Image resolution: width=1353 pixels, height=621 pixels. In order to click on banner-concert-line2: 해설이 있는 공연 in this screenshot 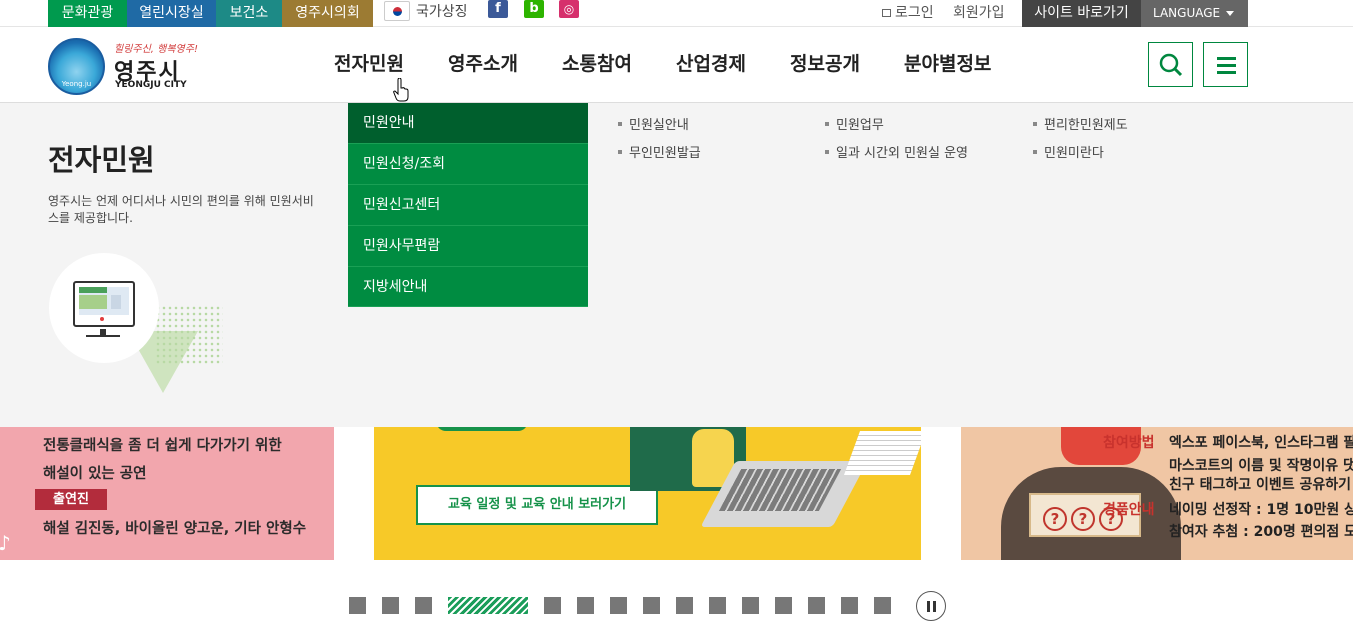, I will do `click(95, 474)`.